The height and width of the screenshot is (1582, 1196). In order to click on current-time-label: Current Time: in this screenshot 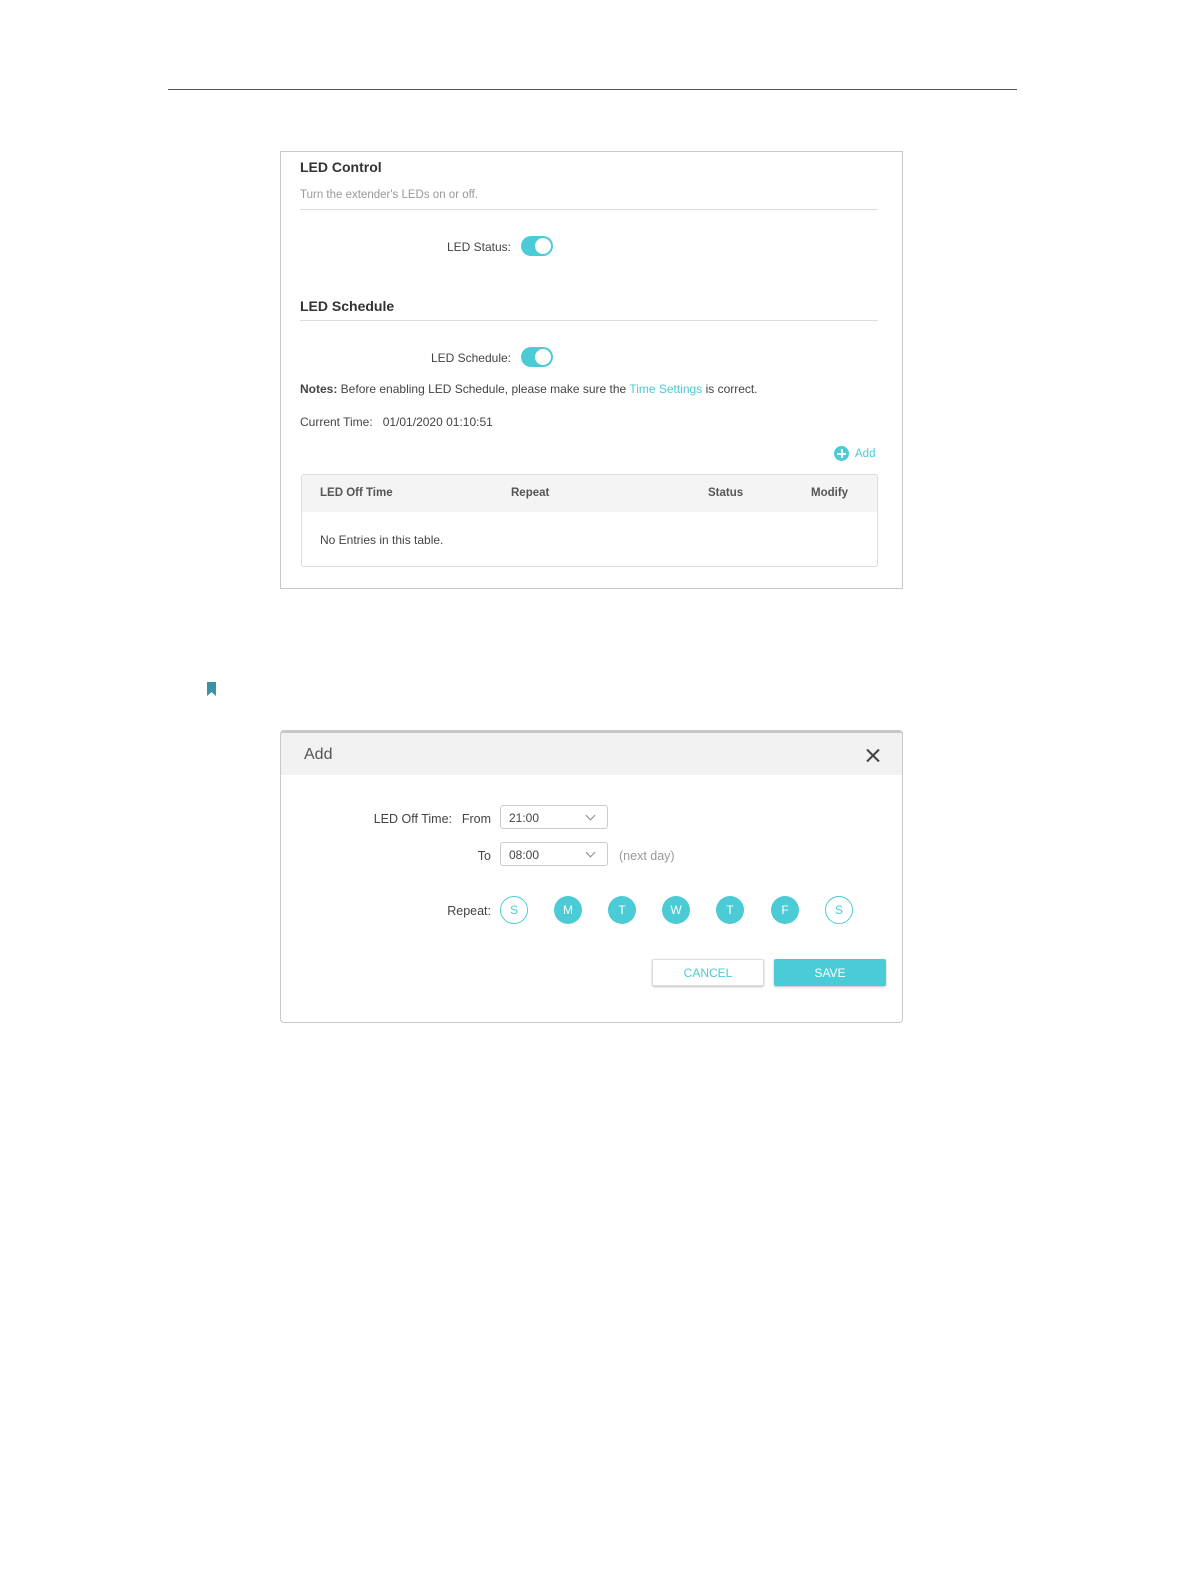, I will do `click(336, 422)`.